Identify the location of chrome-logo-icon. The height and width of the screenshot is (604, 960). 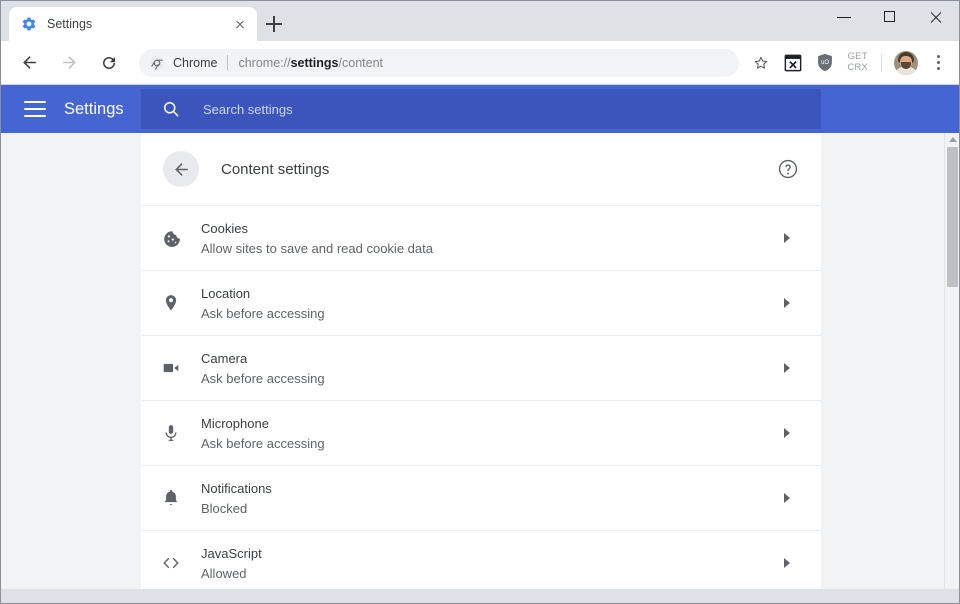
(157, 62).